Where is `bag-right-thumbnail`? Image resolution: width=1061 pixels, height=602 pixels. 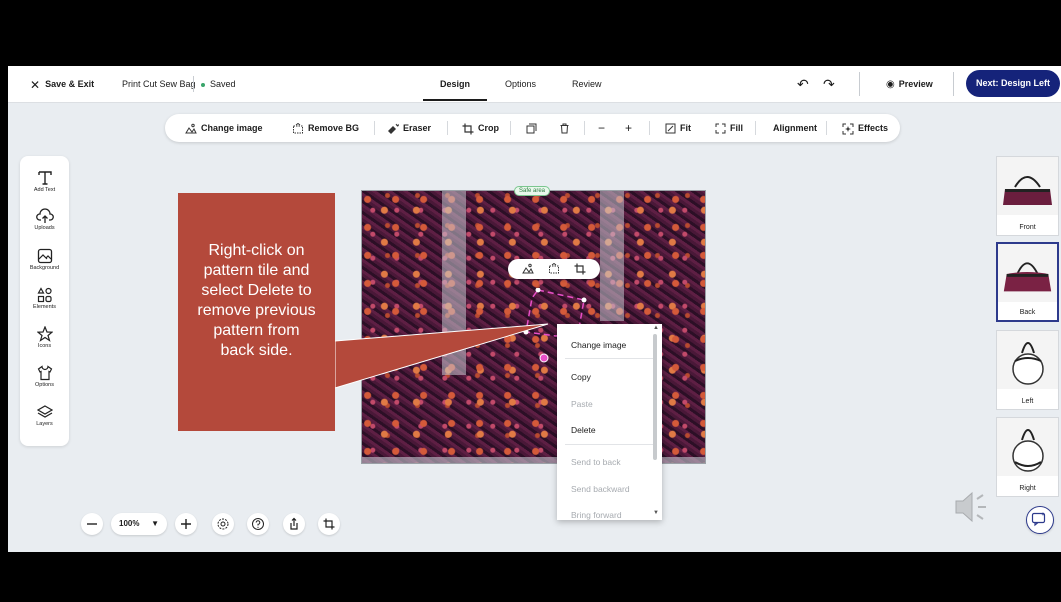
bag-right-thumbnail is located at coordinates (1027, 447).